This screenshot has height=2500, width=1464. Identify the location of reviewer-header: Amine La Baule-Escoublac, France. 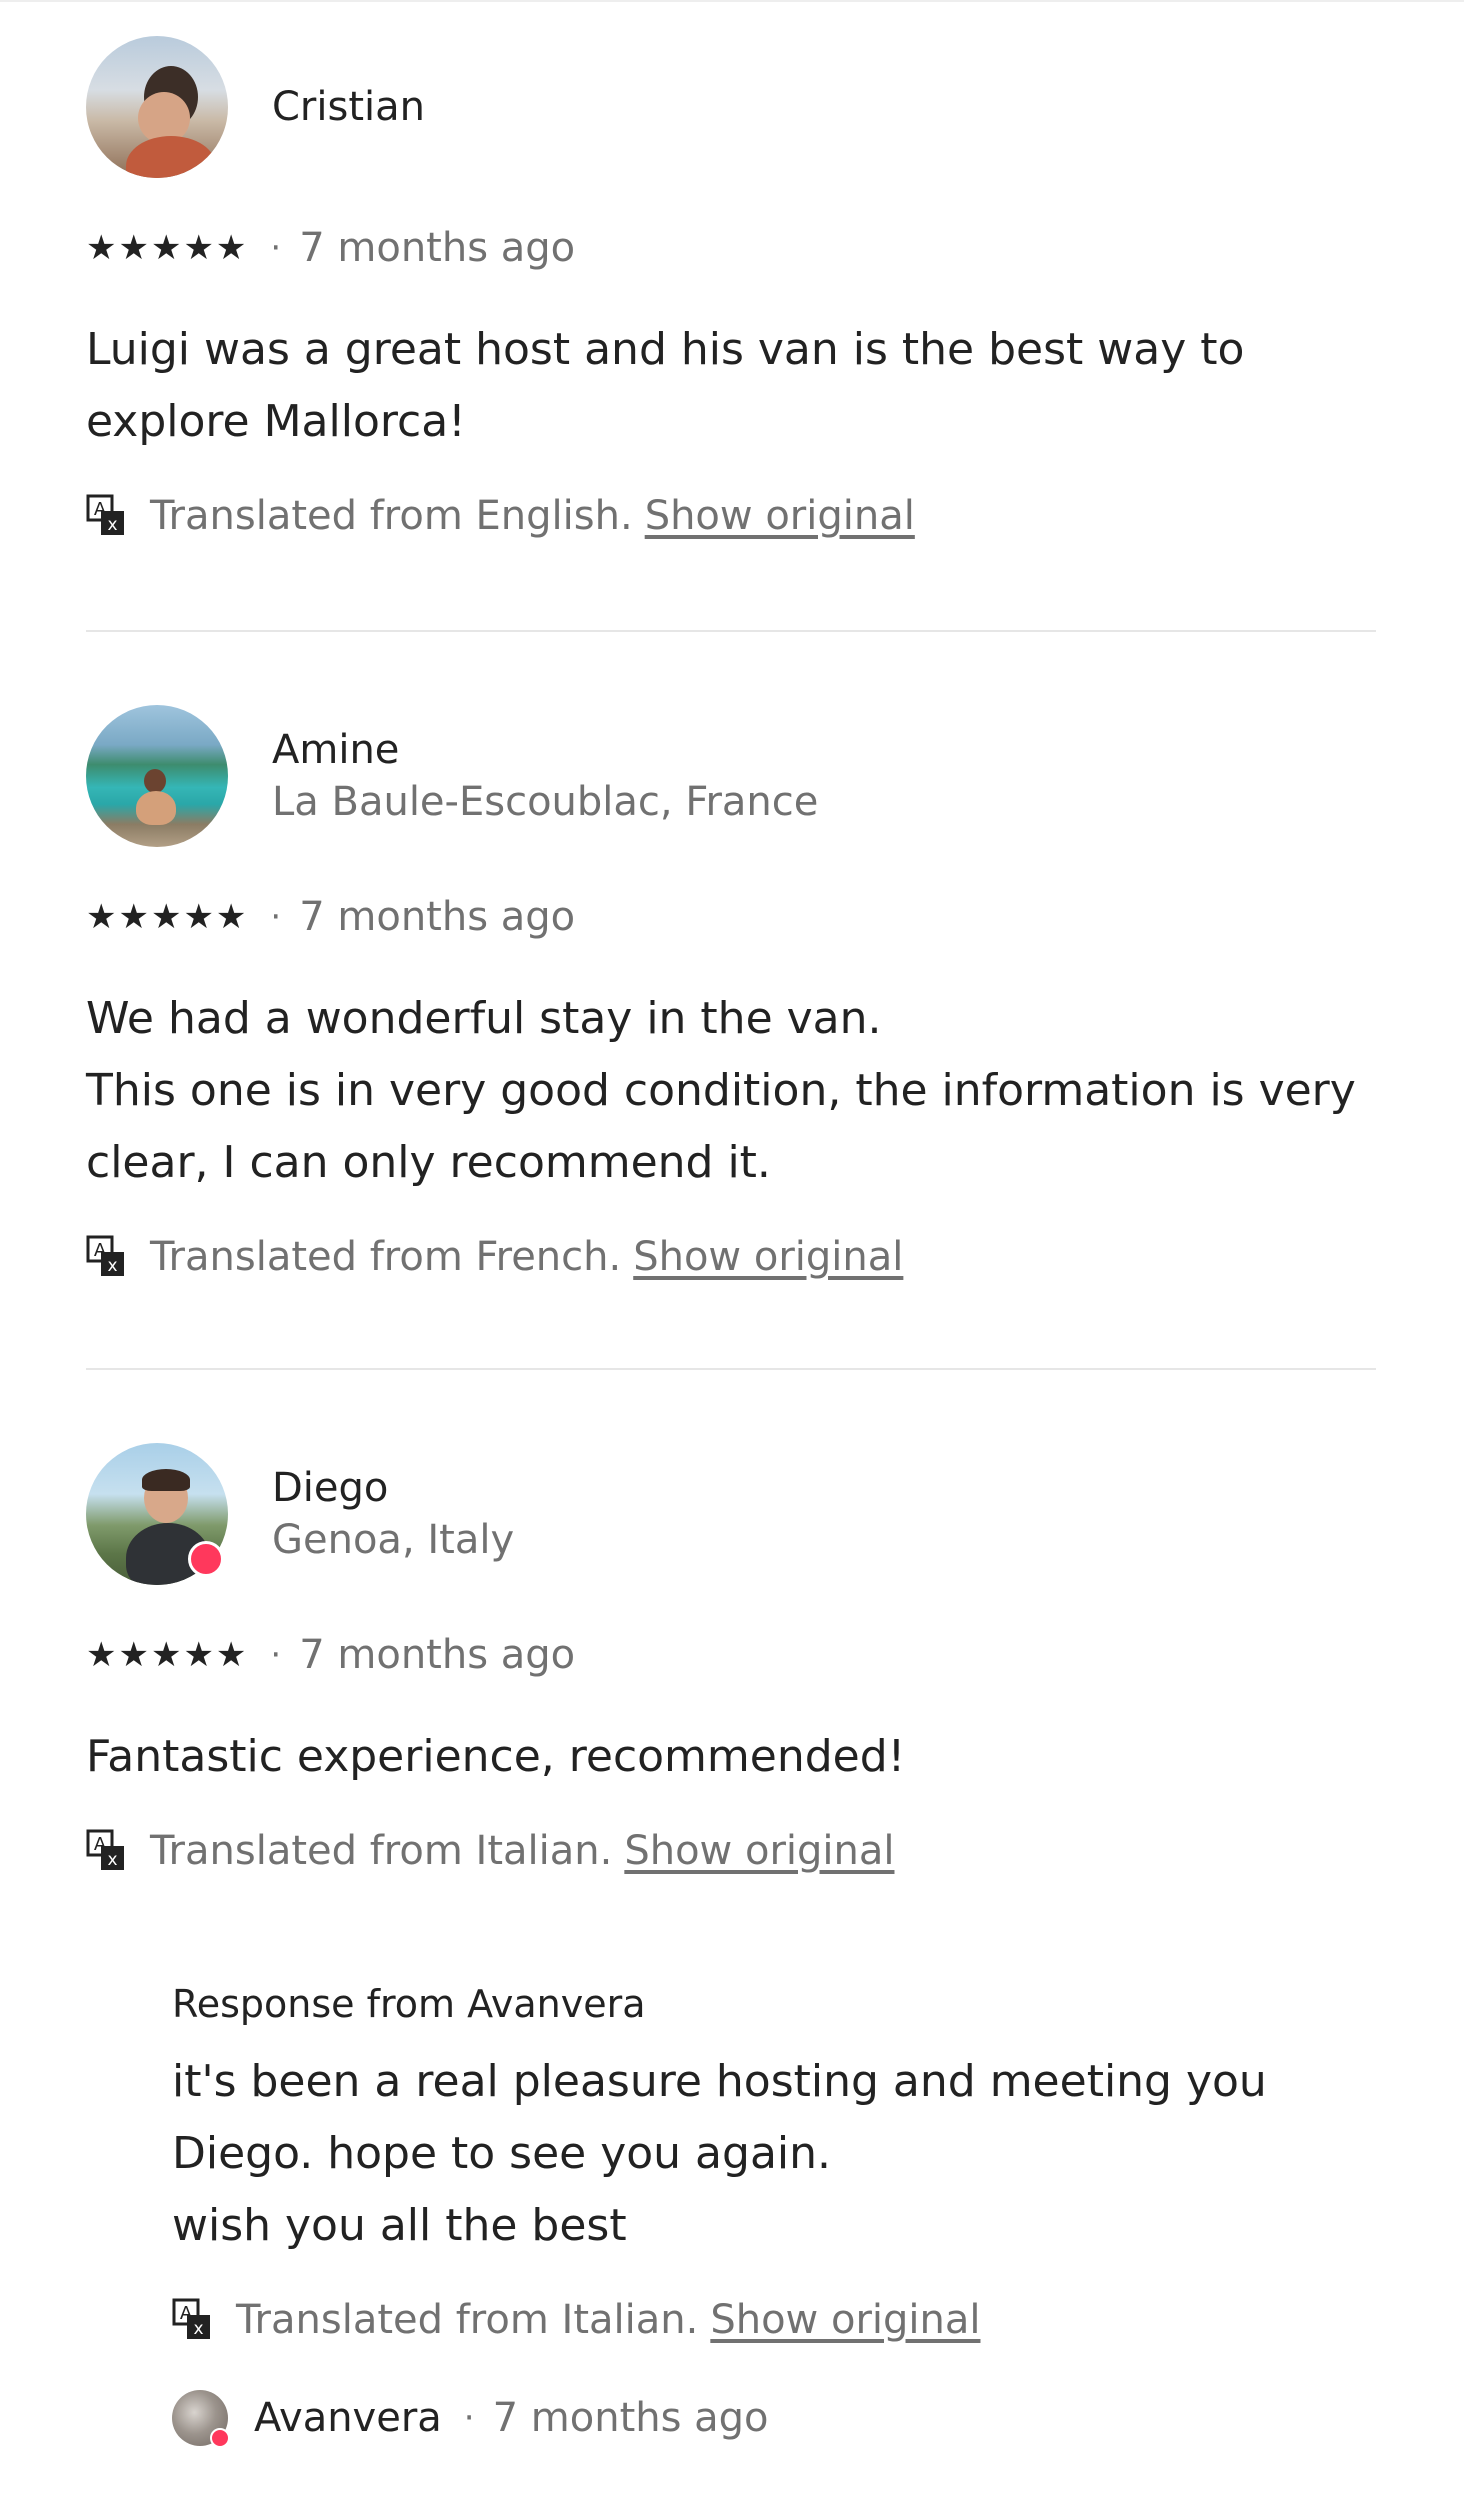
(731, 776).